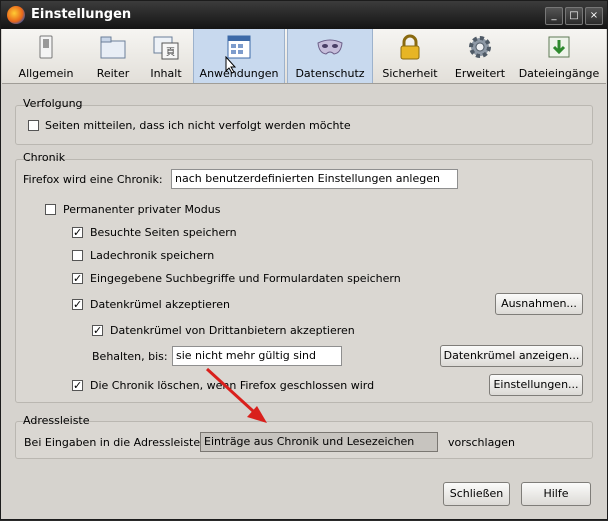 The width and height of the screenshot is (608, 521). What do you see at coordinates (594, 16) in the screenshot?
I see `close-window-button: ×` at bounding box center [594, 16].